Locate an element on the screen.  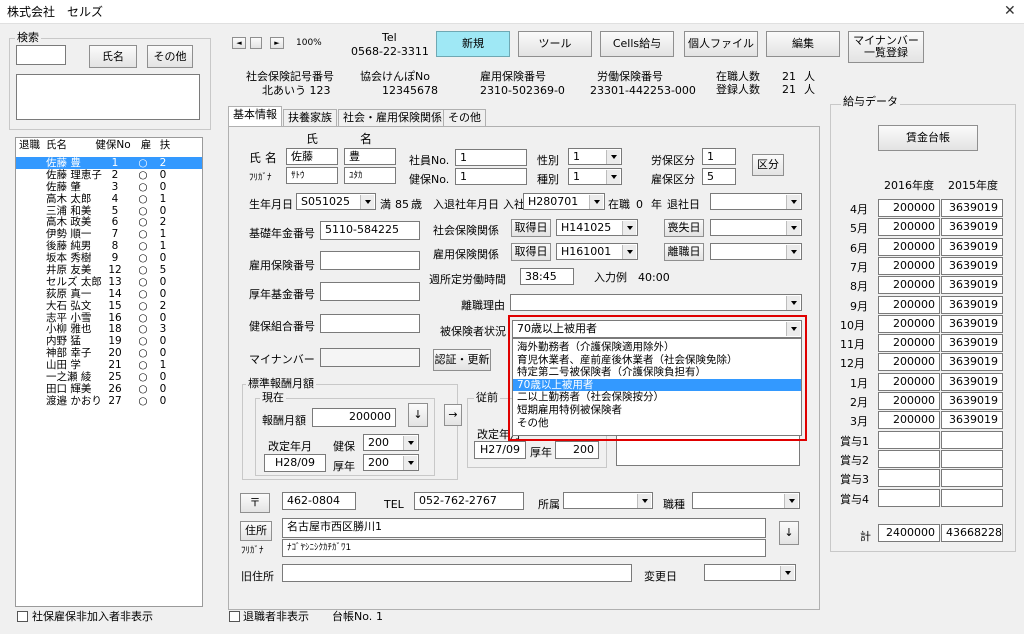
old-address-field is located at coordinates (457, 573).